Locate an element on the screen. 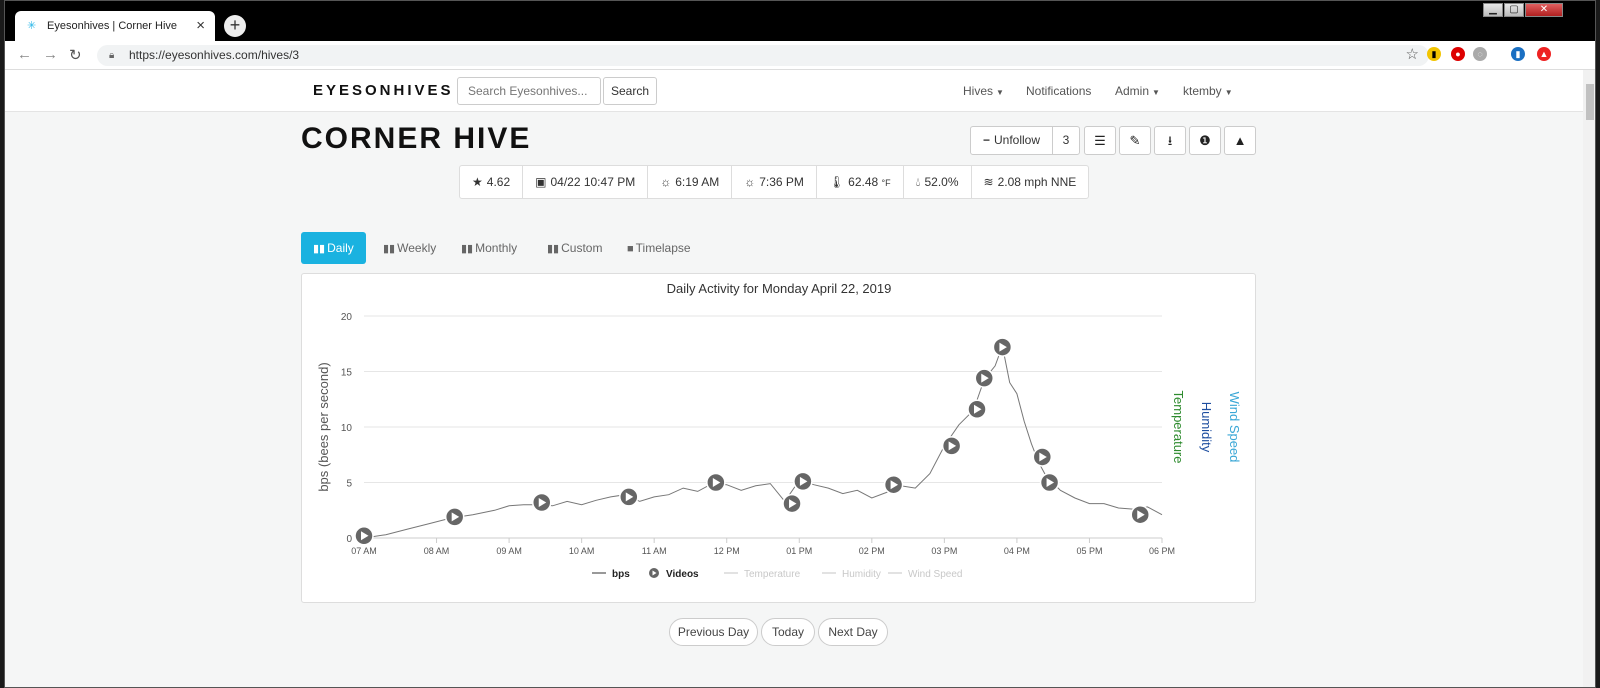 The height and width of the screenshot is (688, 1600). tab-monthly-label: Monthly is located at coordinates (496, 248).